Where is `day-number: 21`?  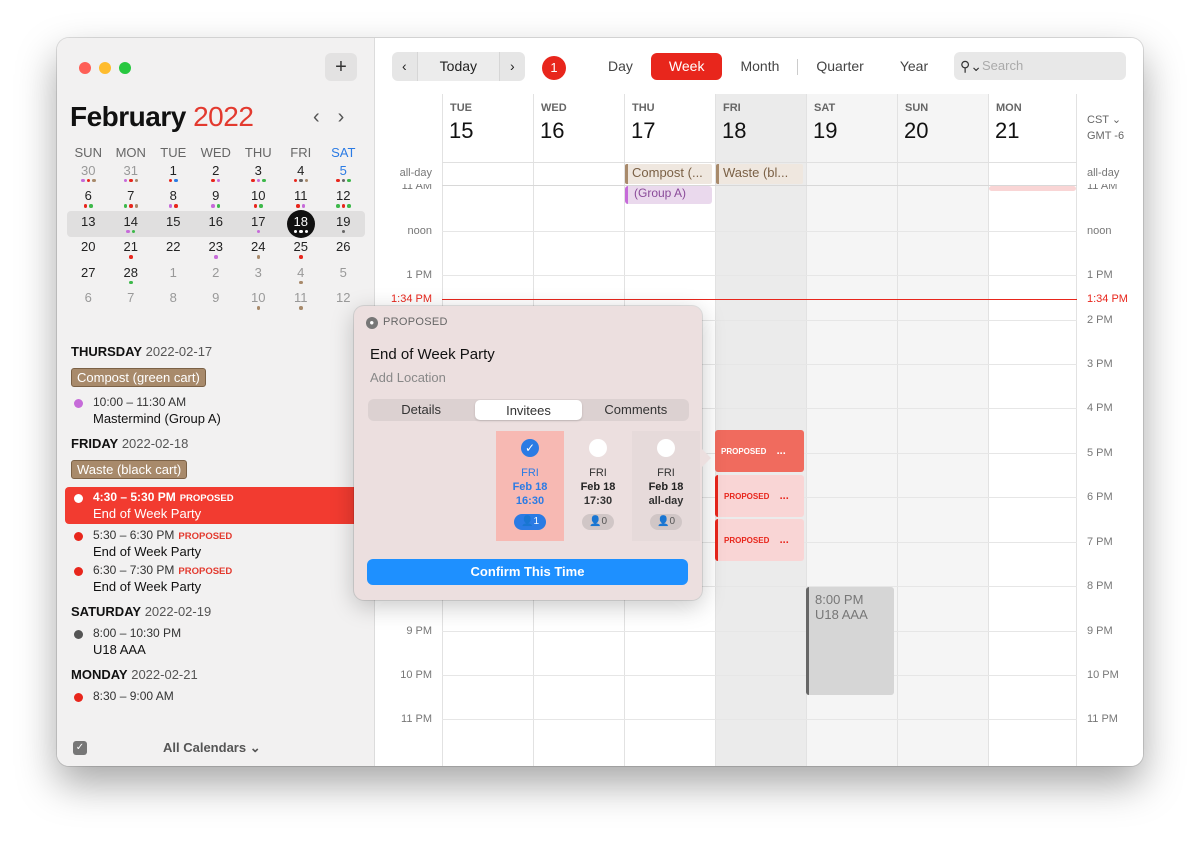
day-number: 21 is located at coordinates (1007, 131).